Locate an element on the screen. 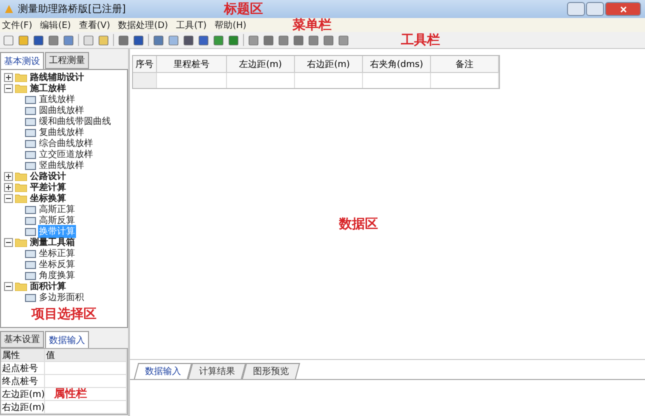  tree-item: 多边形面积 is located at coordinates (61, 297).